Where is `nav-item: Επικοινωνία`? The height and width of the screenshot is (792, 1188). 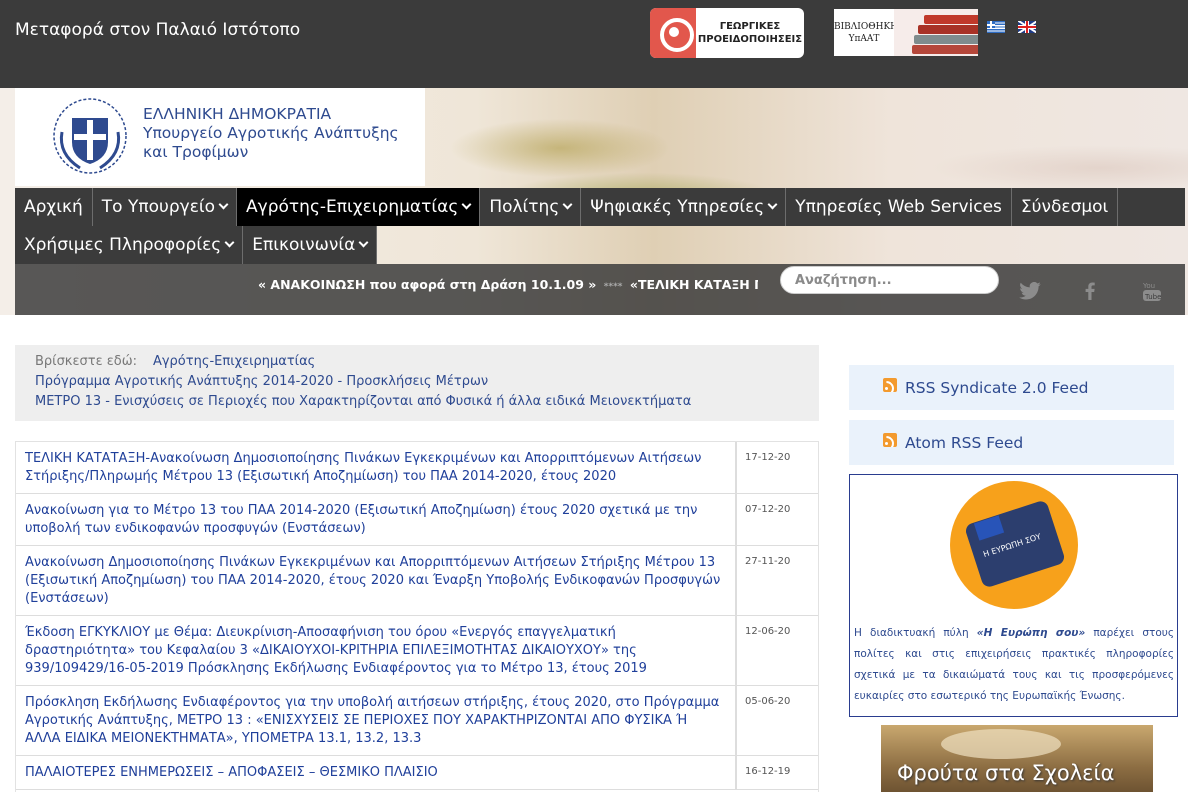
nav-item: Επικοινωνία is located at coordinates (310, 245).